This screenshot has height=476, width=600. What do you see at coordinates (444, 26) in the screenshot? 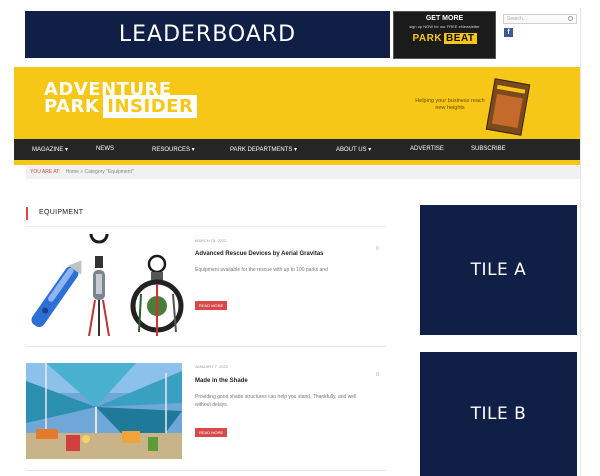
I see `promo-subline: sign up NOW for our FREE eNewsletter` at bounding box center [444, 26].